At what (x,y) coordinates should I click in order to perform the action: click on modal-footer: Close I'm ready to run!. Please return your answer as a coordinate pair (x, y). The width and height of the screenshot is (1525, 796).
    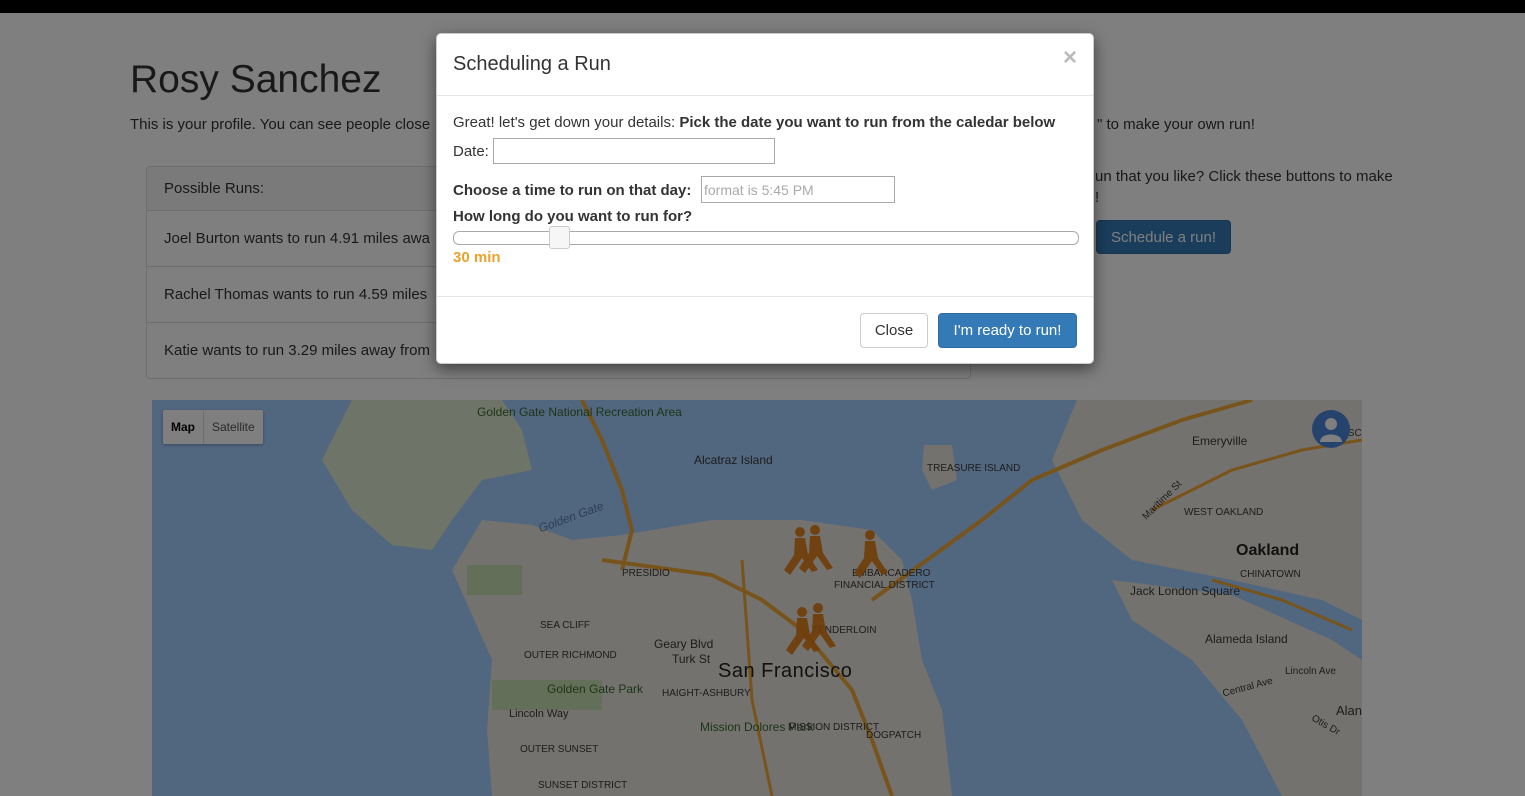
    Looking at the image, I should click on (765, 330).